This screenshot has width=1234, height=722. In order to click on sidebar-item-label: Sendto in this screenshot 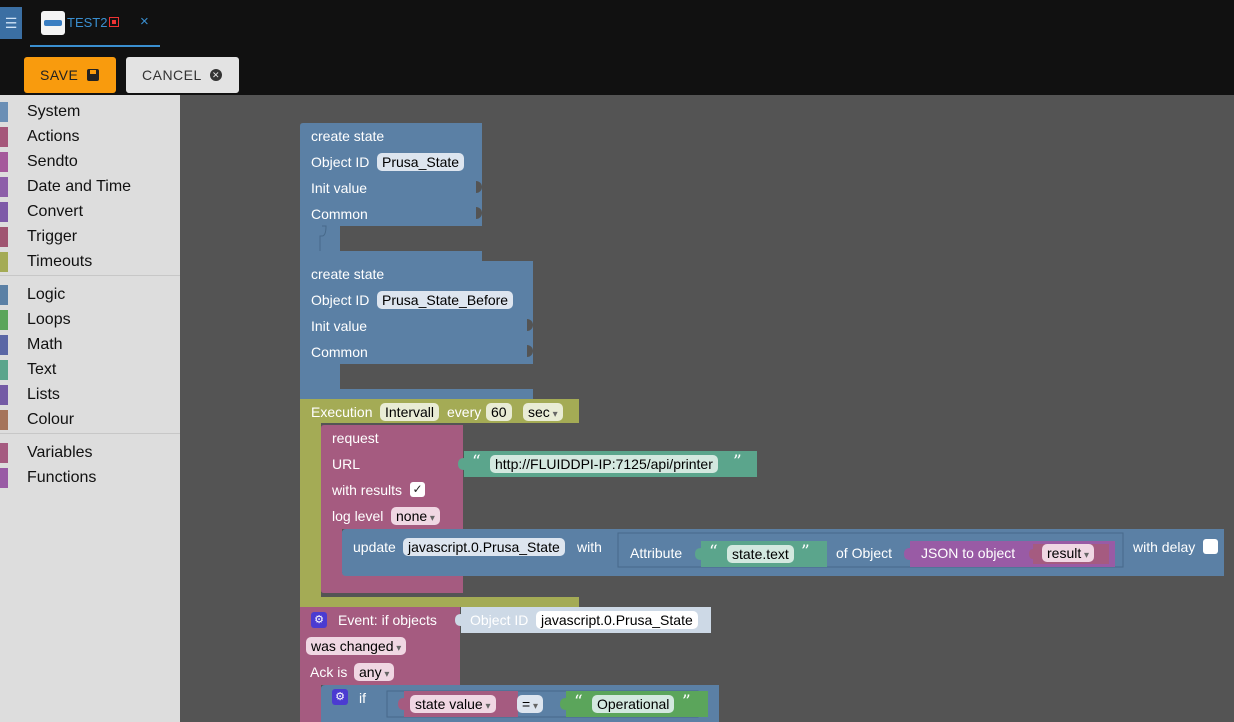, I will do `click(52, 161)`.